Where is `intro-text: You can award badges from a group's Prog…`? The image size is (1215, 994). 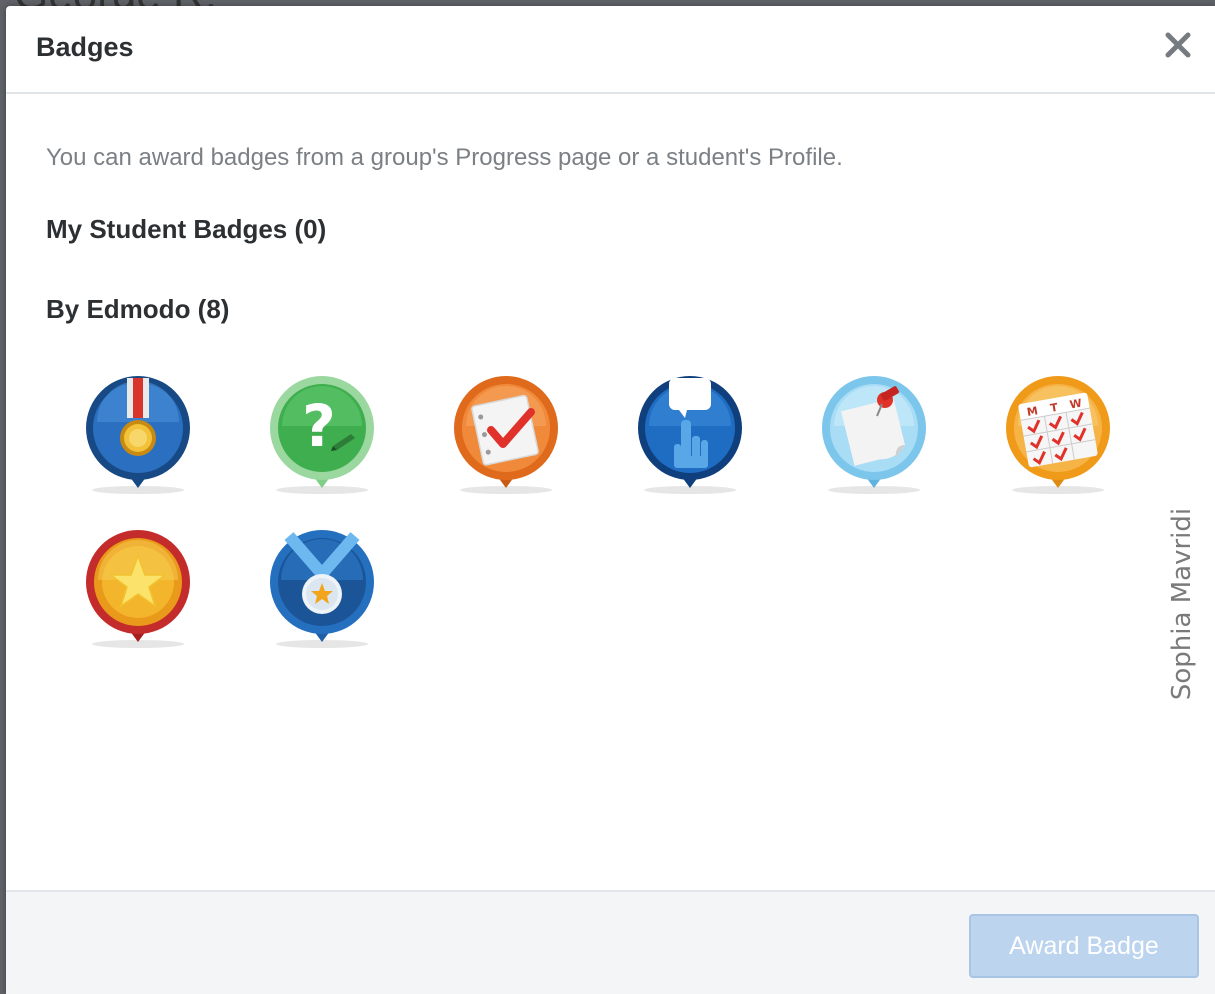
intro-text: You can award badges from a group's Prog… is located at coordinates (444, 157).